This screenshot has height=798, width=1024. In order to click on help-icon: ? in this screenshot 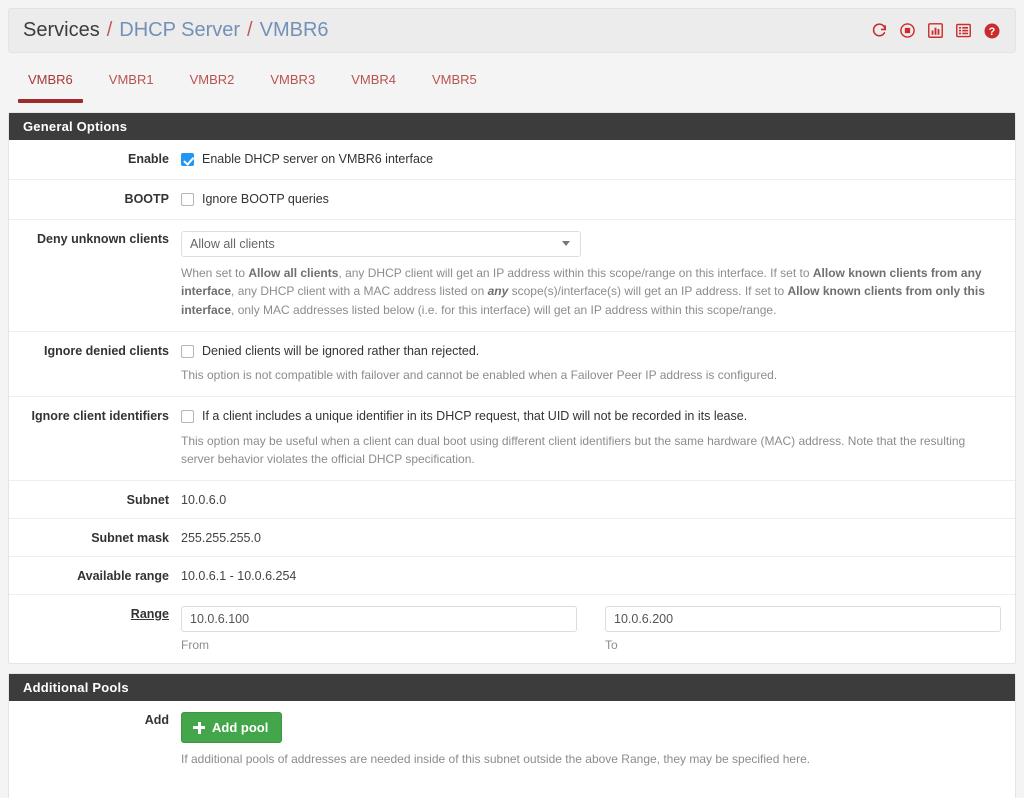, I will do `click(991, 30)`.